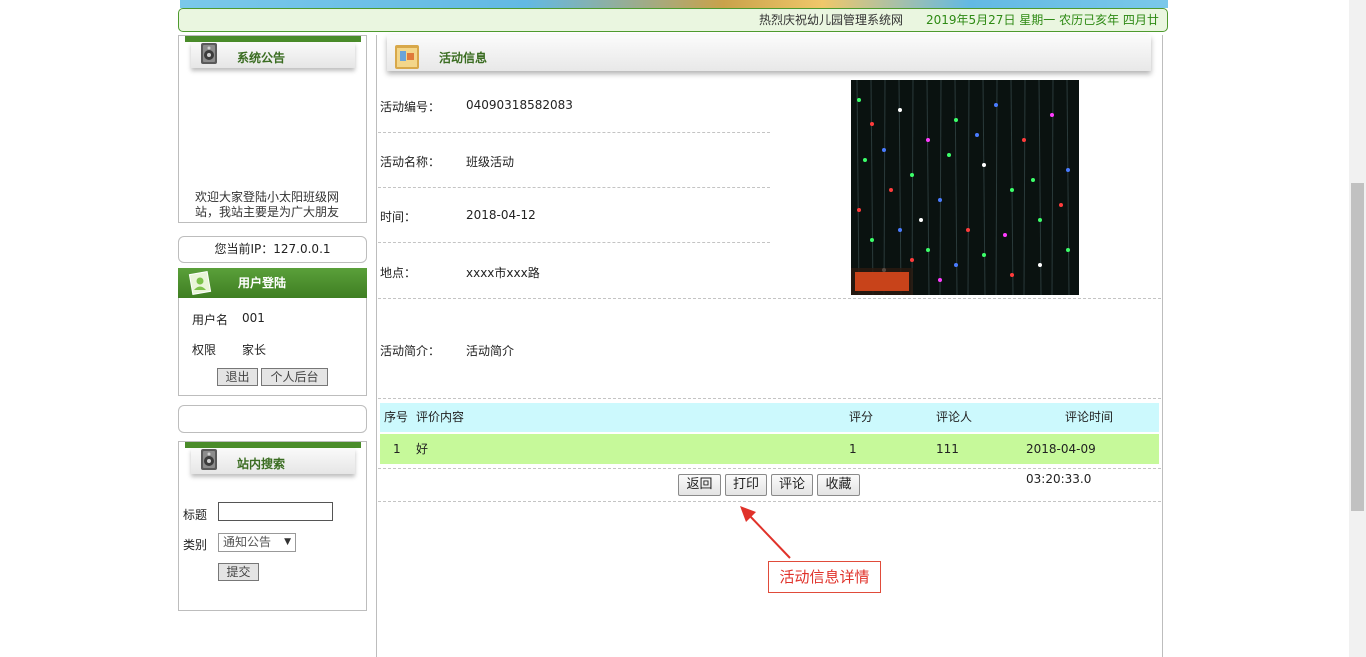 This screenshot has height=657, width=1366. Describe the element at coordinates (769, 460) in the screenshot. I see `table-row: 1 好 1 111 2018-04-09 03:20:33.0` at that location.